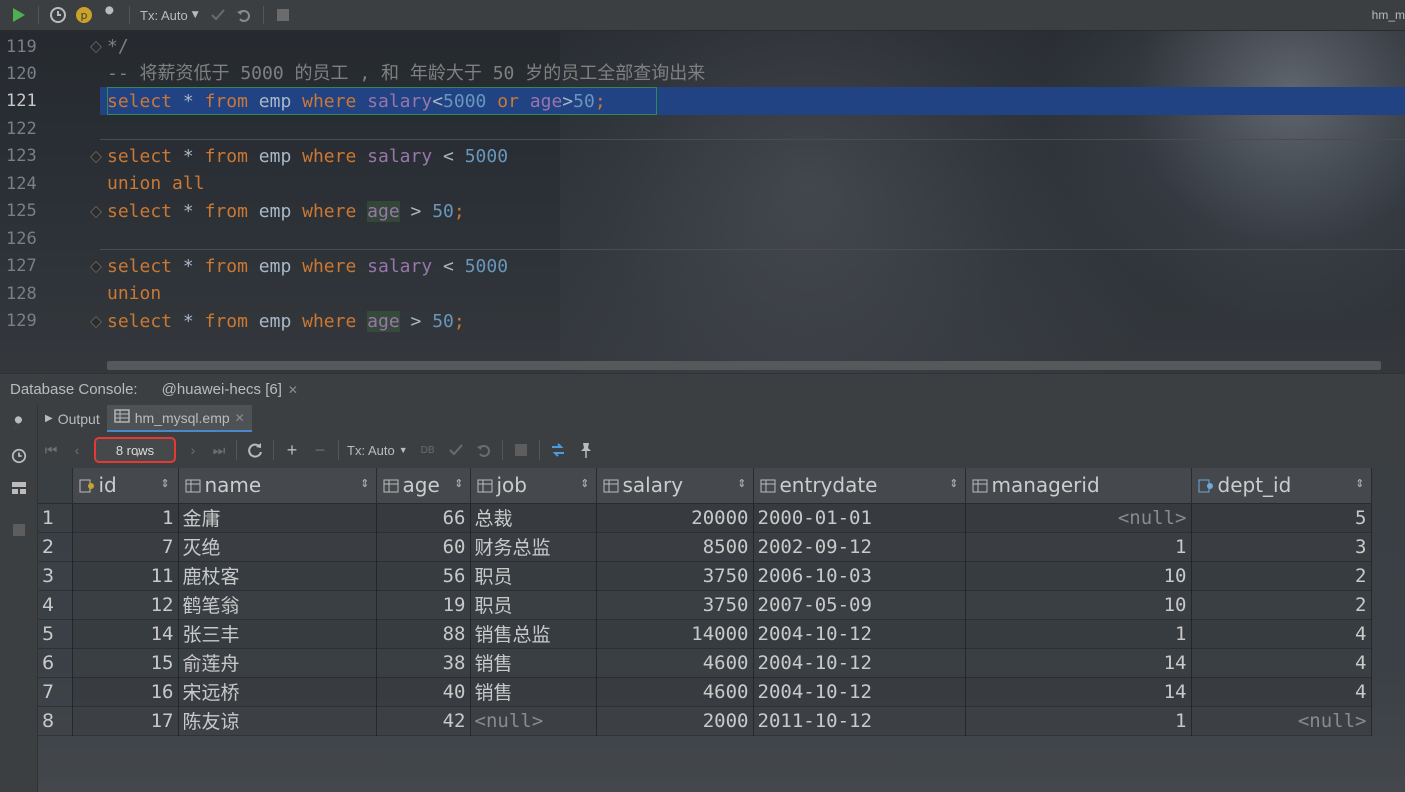  Describe the element at coordinates (533, 518) in the screenshot. I see `cell-job: 总裁` at that location.